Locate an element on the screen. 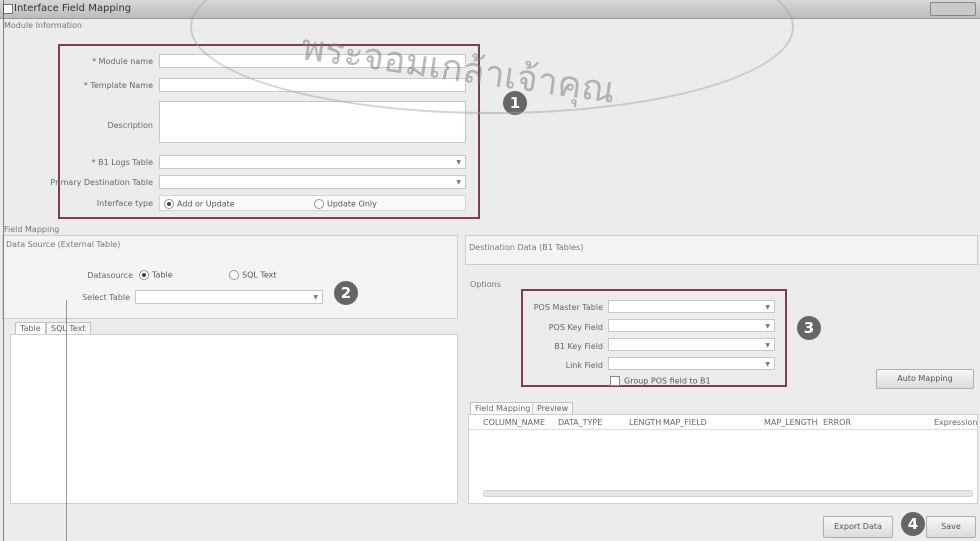 The width and height of the screenshot is (980, 541). col-column-name: COLUMN_NAME is located at coordinates (514, 422).